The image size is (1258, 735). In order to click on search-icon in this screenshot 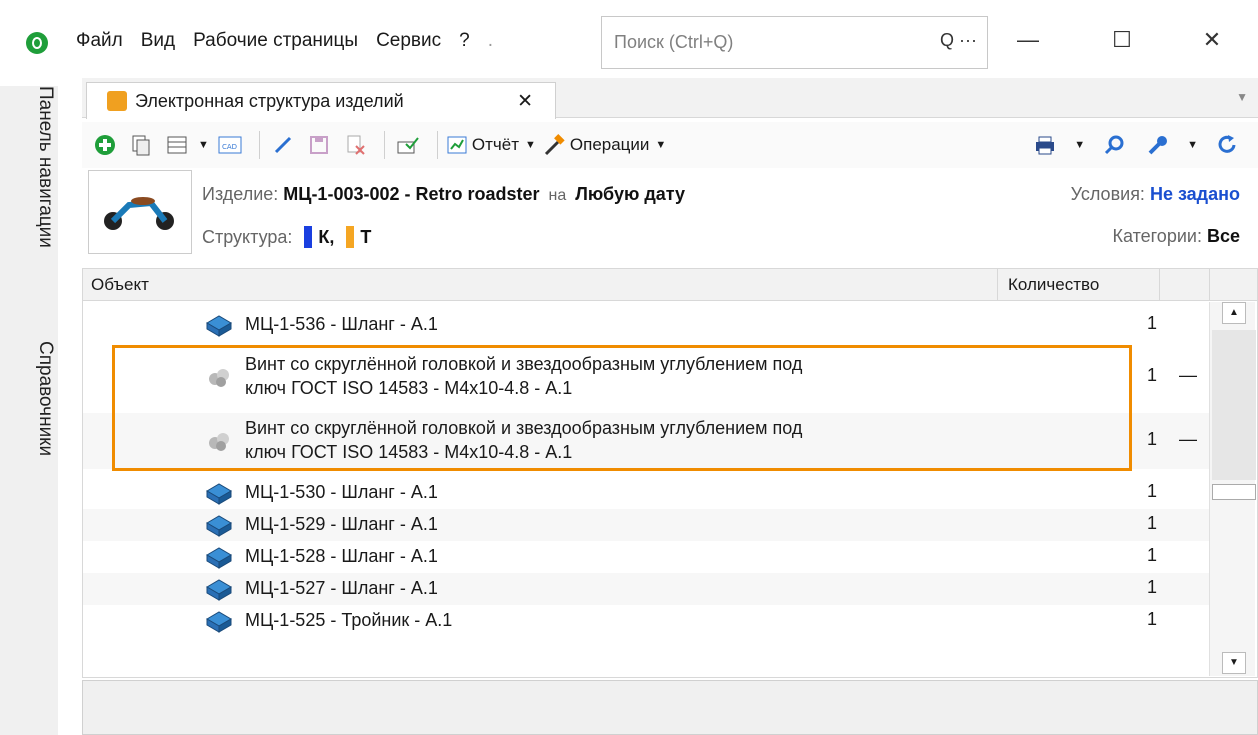, I will do `click(1114, 145)`.